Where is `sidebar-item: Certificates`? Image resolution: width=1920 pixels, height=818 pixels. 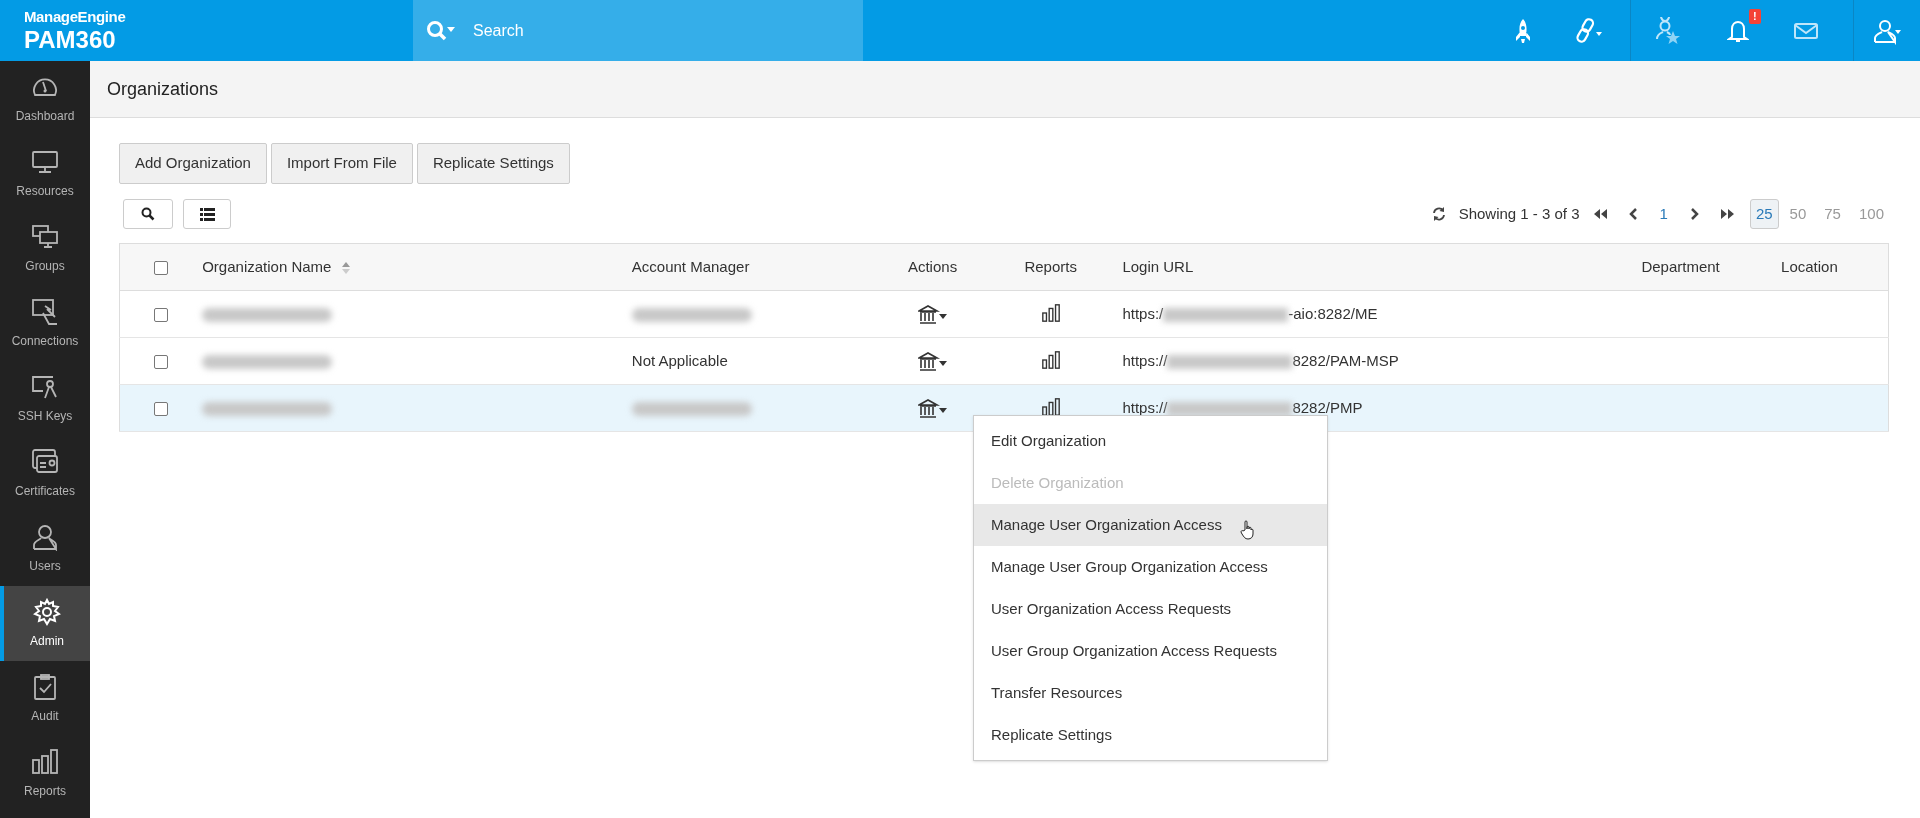 sidebar-item: Certificates is located at coordinates (45, 473).